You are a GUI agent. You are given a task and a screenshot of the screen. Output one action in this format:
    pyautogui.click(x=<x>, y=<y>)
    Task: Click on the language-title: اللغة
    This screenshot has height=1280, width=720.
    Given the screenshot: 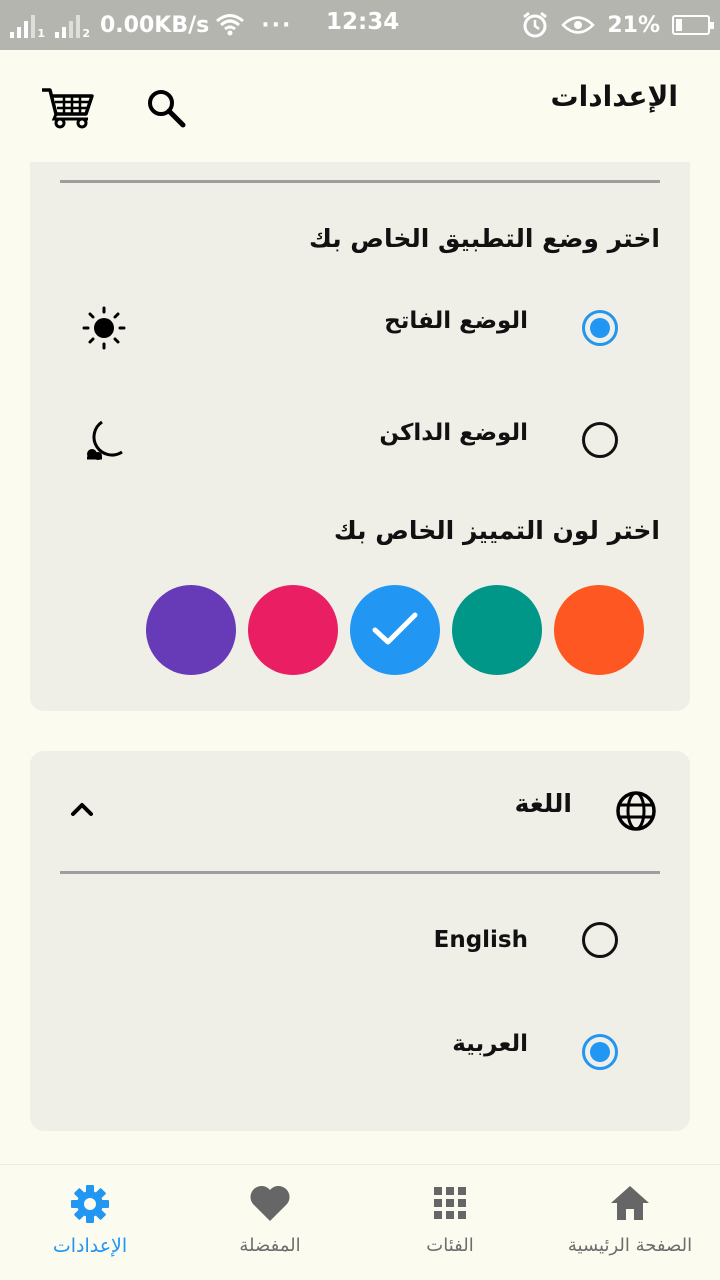 What is the action you would take?
    pyautogui.click(x=543, y=803)
    